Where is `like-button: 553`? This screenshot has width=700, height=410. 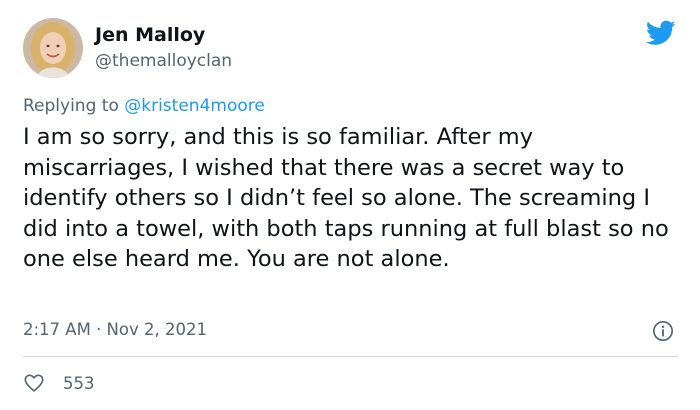 like-button: 553 is located at coordinates (59, 383).